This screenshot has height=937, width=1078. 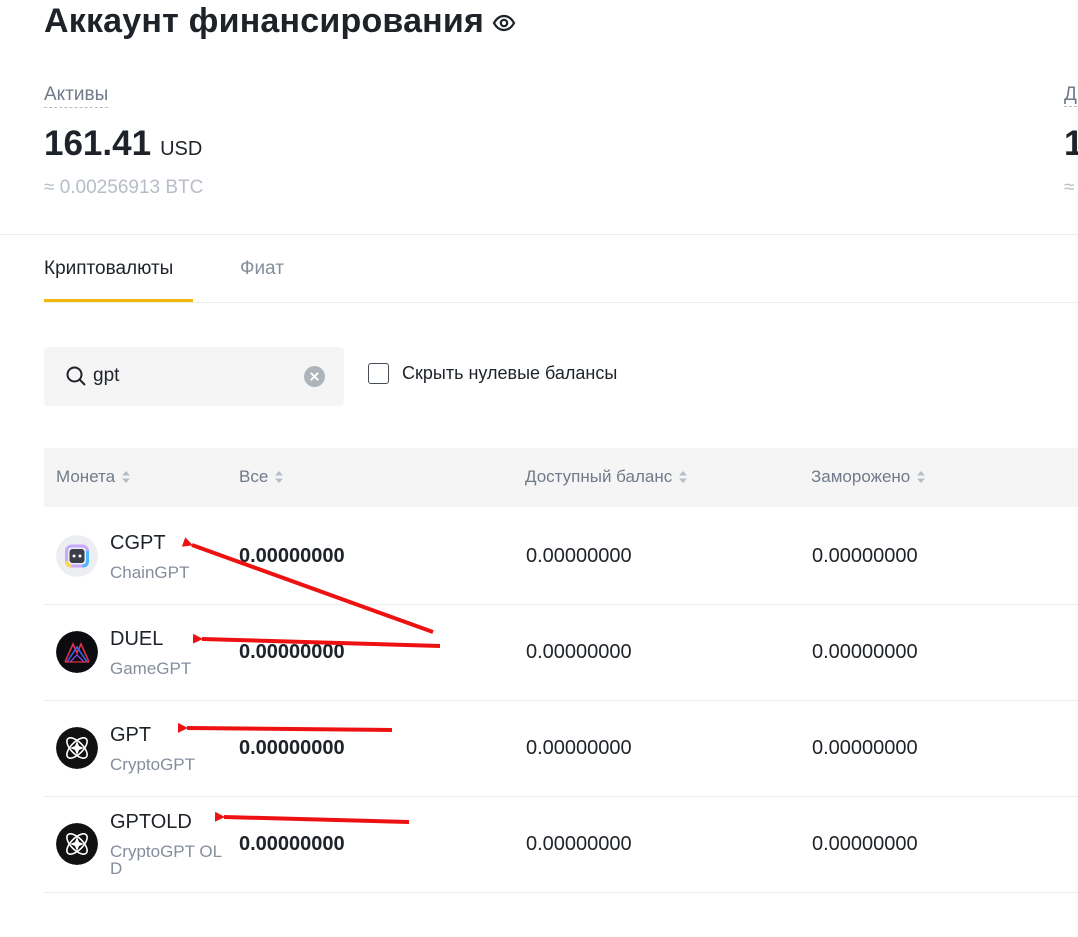 I want to click on assets-label: Активы, so click(x=76, y=96).